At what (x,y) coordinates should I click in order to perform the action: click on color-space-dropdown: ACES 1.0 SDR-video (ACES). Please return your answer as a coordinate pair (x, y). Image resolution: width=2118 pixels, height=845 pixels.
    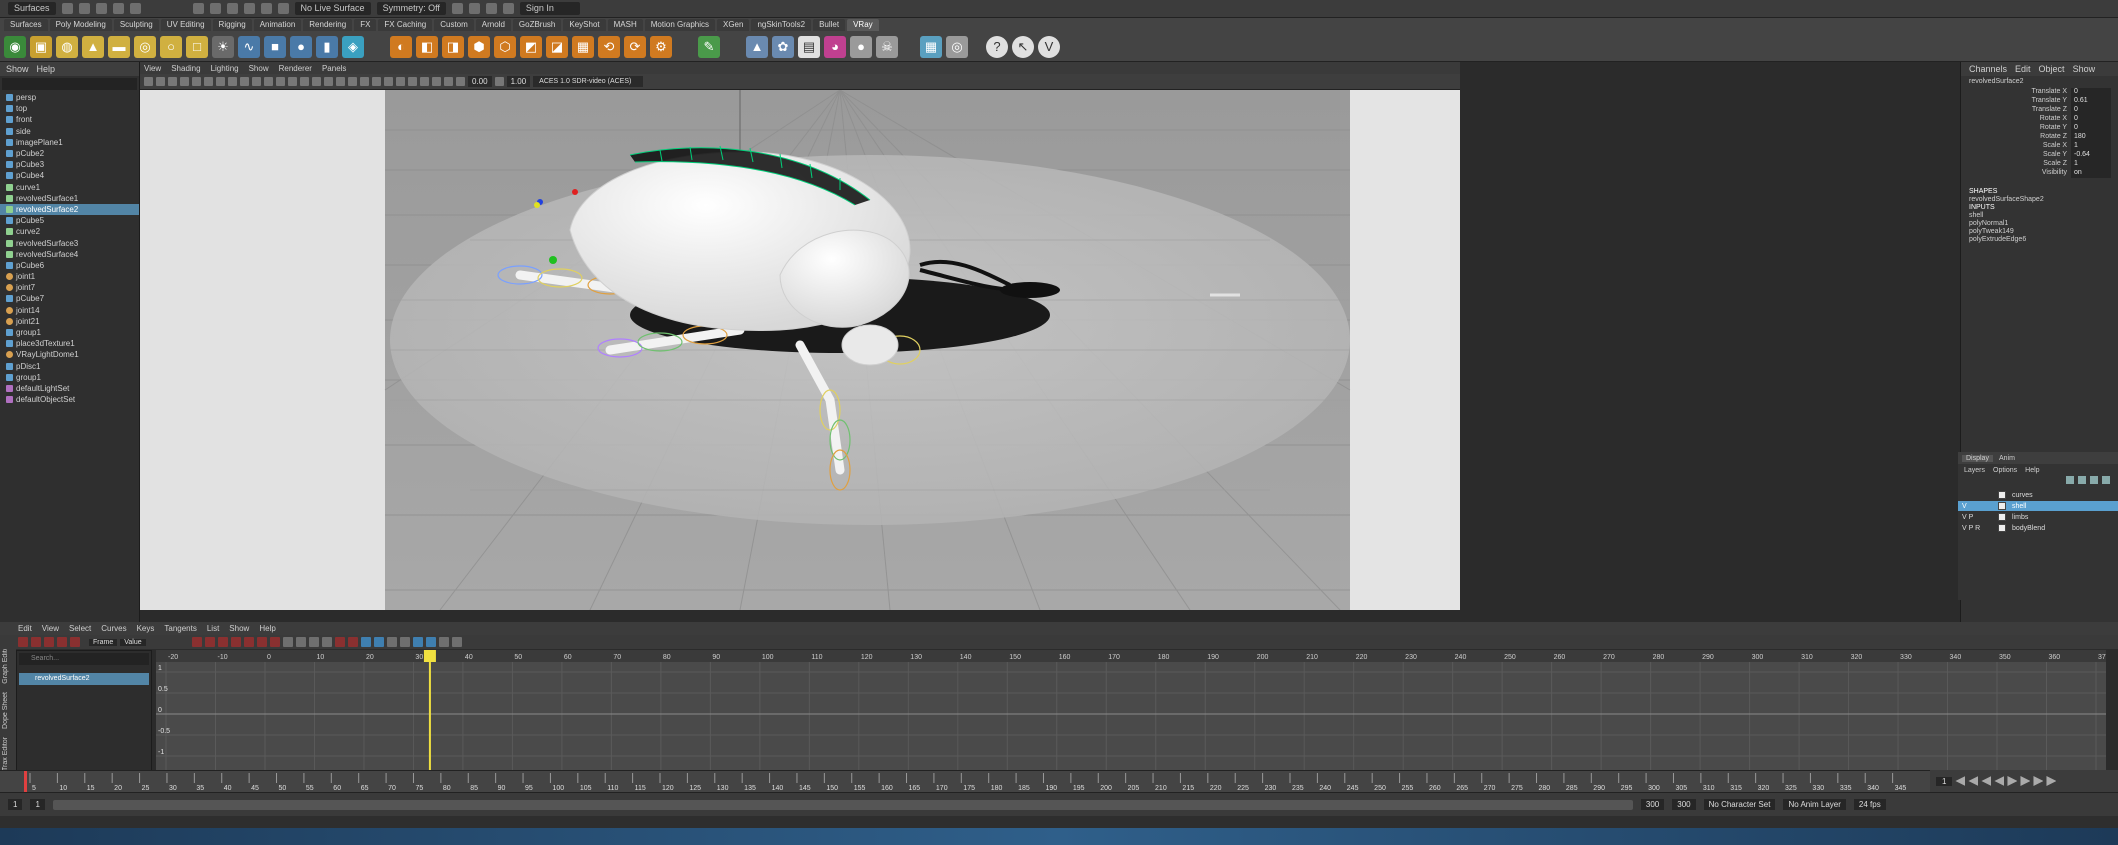
    Looking at the image, I should click on (588, 81).